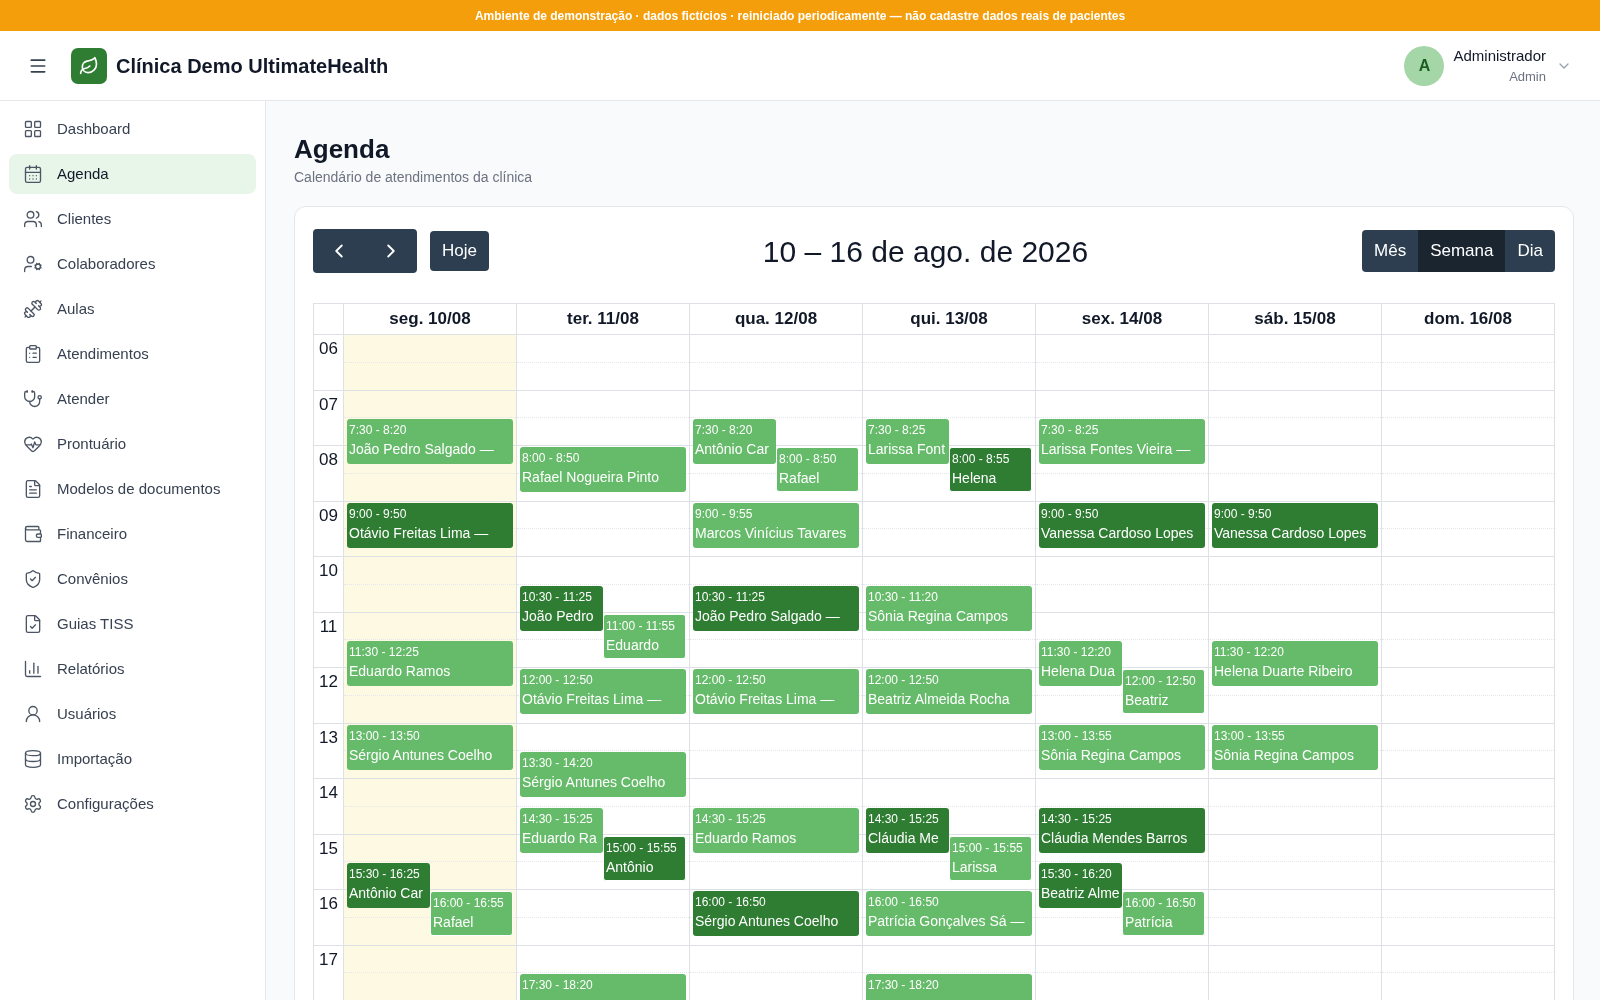  Describe the element at coordinates (1468, 319) in the screenshot. I see `day-header: dom. 16/08` at that location.